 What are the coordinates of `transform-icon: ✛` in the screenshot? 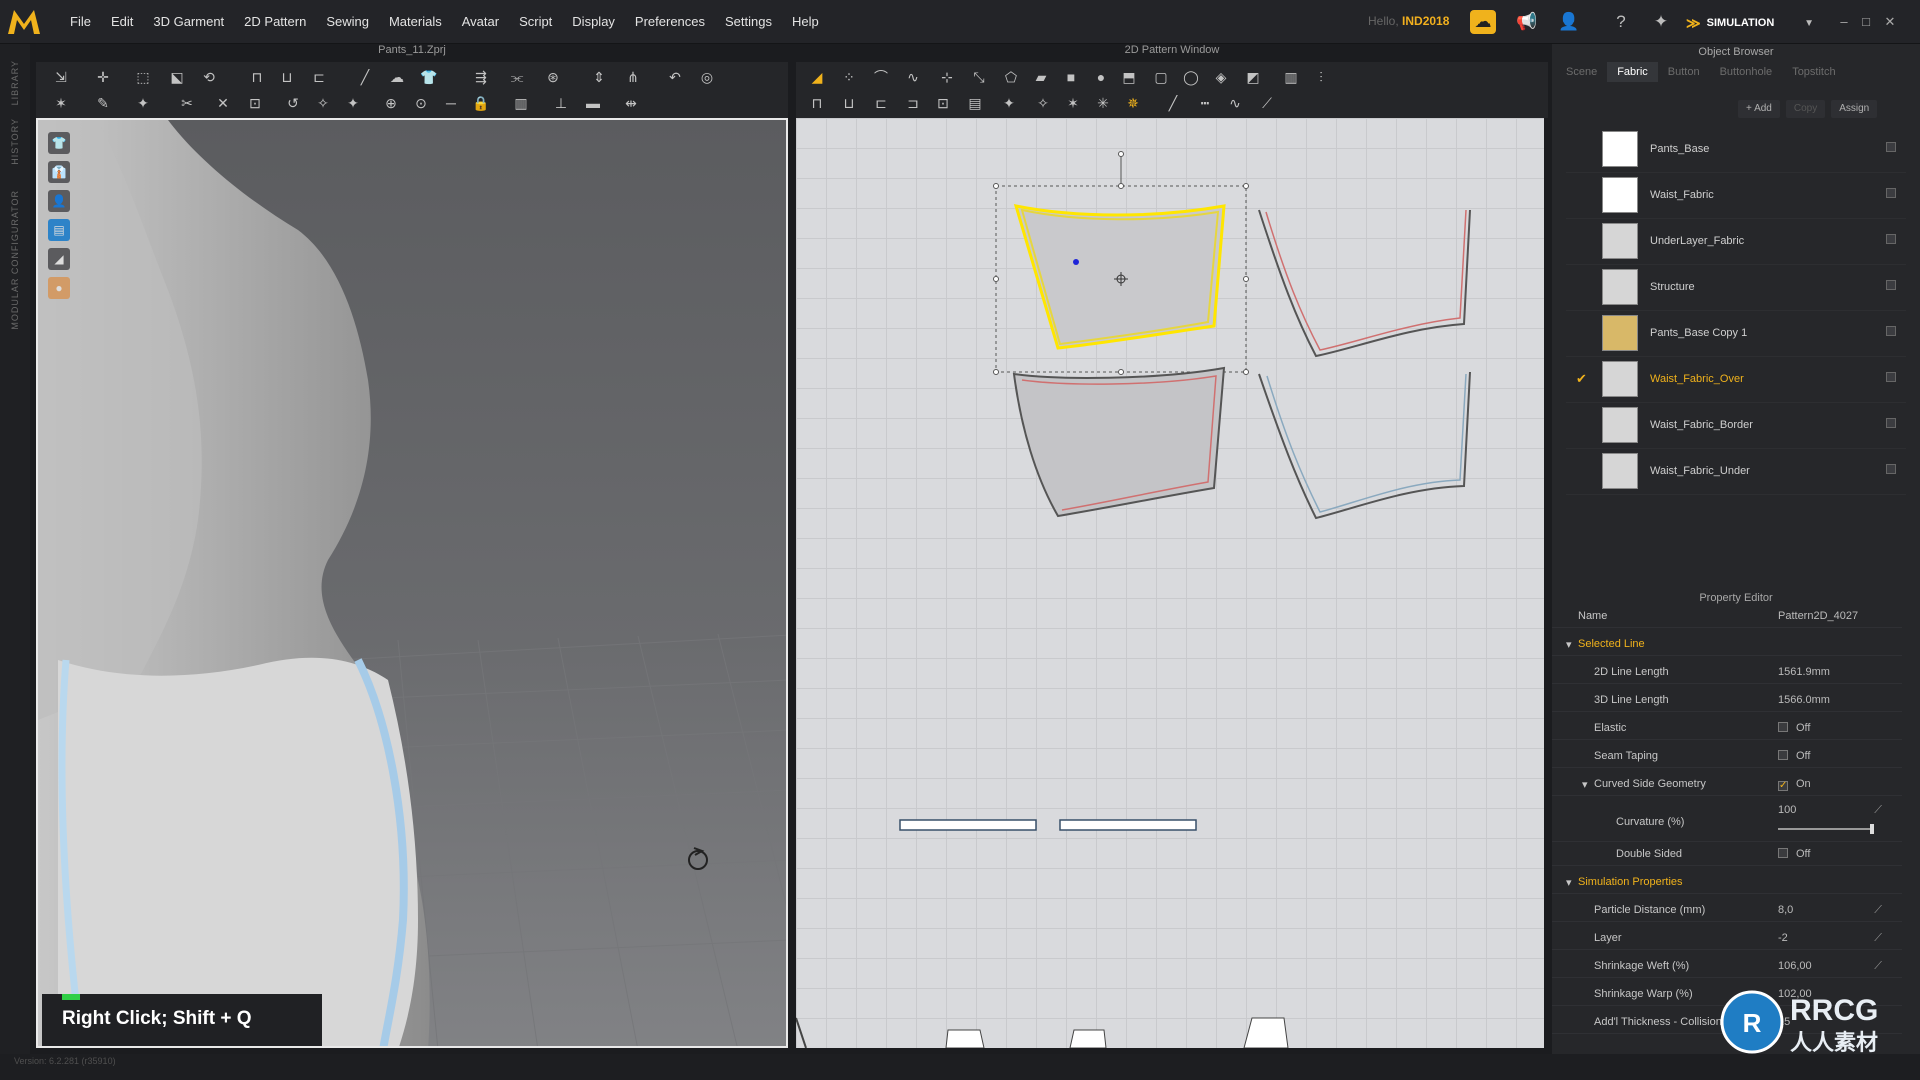 It's located at (103, 77).